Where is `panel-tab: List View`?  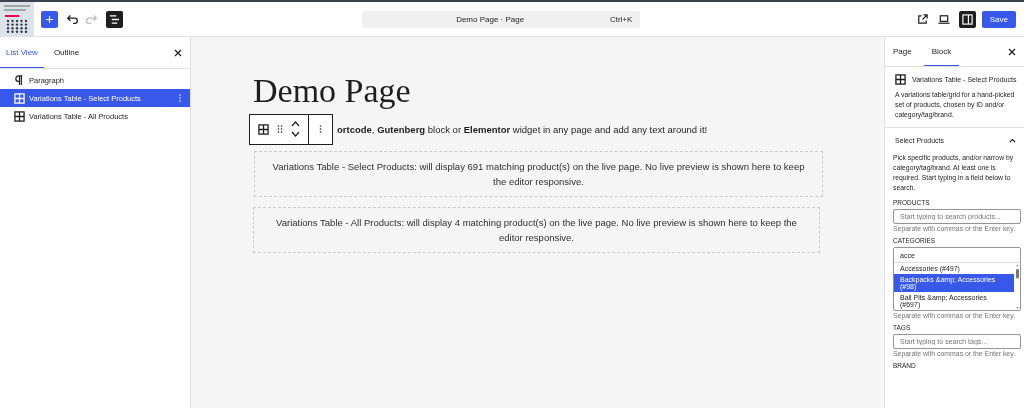
panel-tab: List View is located at coordinates (22, 52).